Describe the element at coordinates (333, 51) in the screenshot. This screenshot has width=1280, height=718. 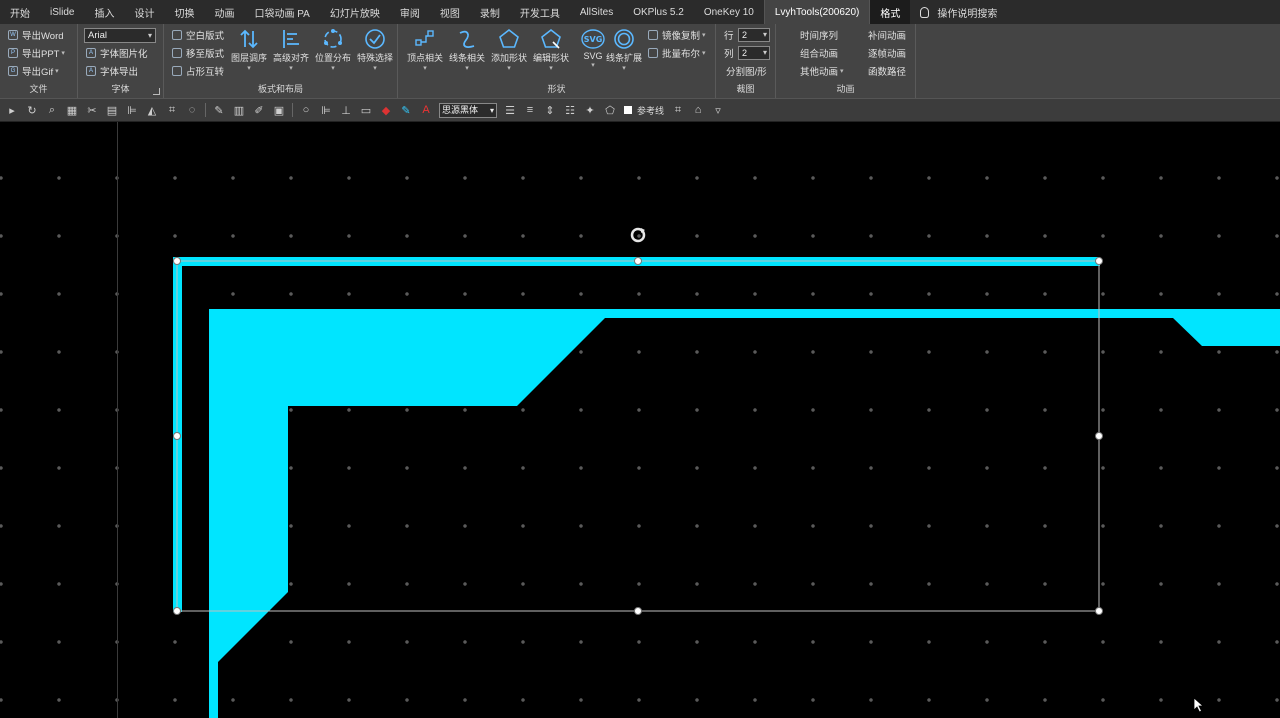
I see `position-distribute-button: 位置分布 ▾` at that location.